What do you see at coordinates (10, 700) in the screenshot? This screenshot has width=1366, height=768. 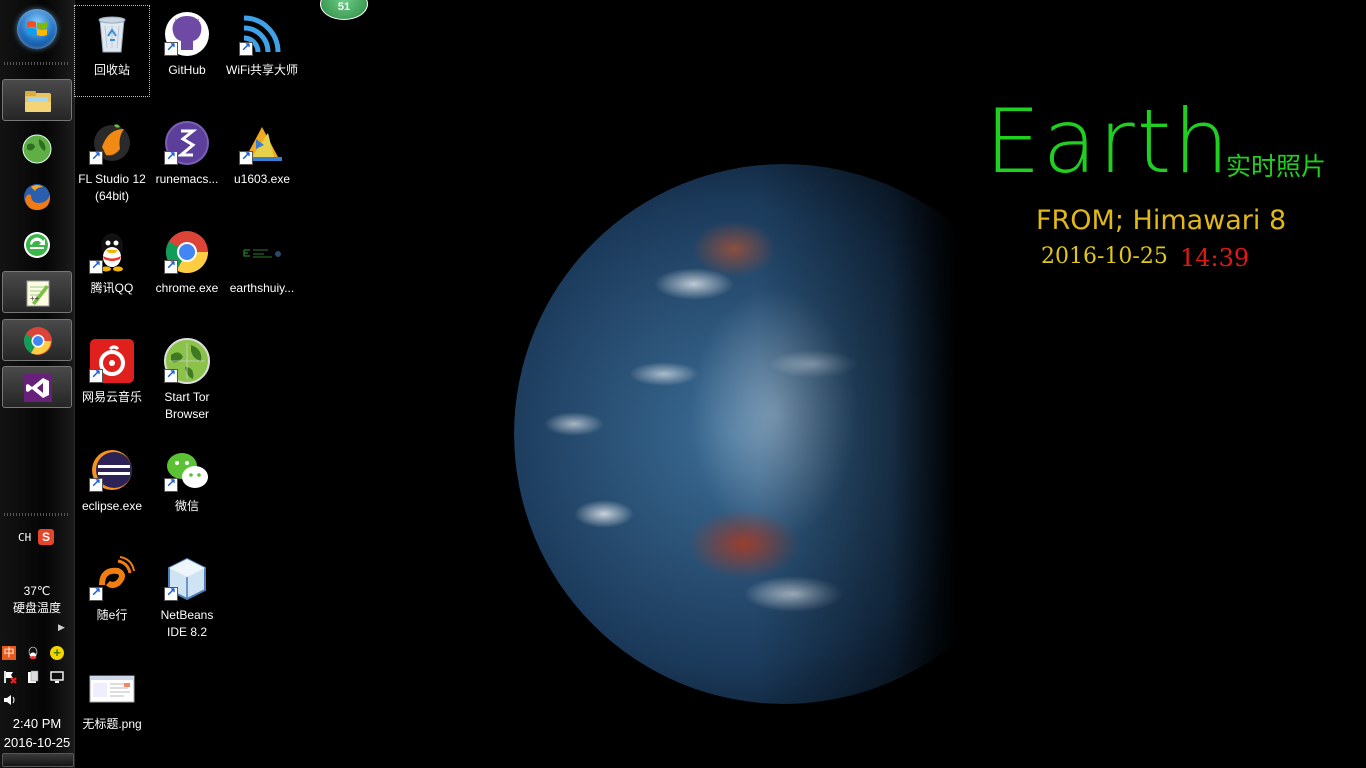 I see `volume-icon` at bounding box center [10, 700].